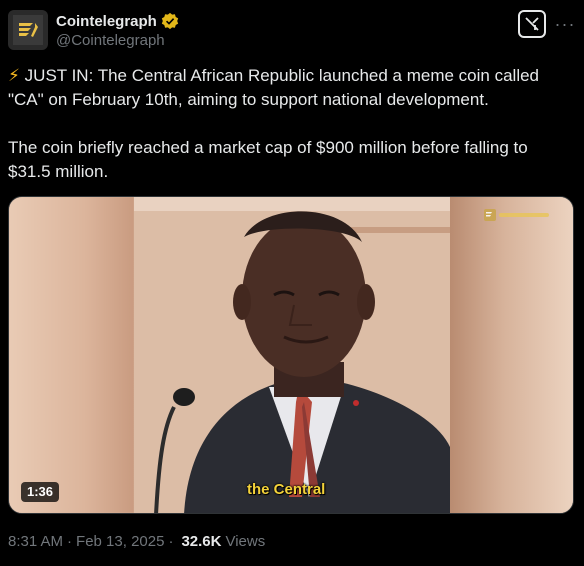 This screenshot has width=584, height=566. What do you see at coordinates (170, 21) in the screenshot?
I see `verified-badge-icon` at bounding box center [170, 21].